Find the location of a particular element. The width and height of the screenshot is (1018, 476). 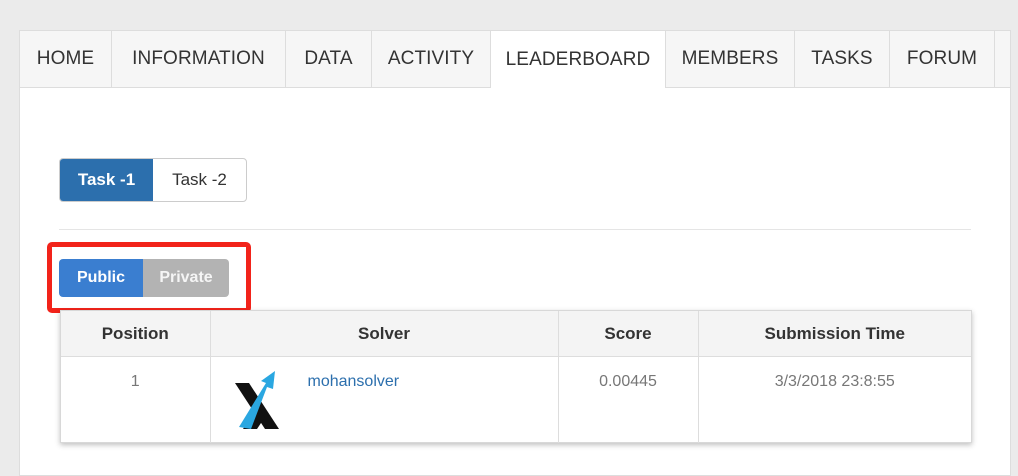

score-value: 0.00445 is located at coordinates (628, 381).